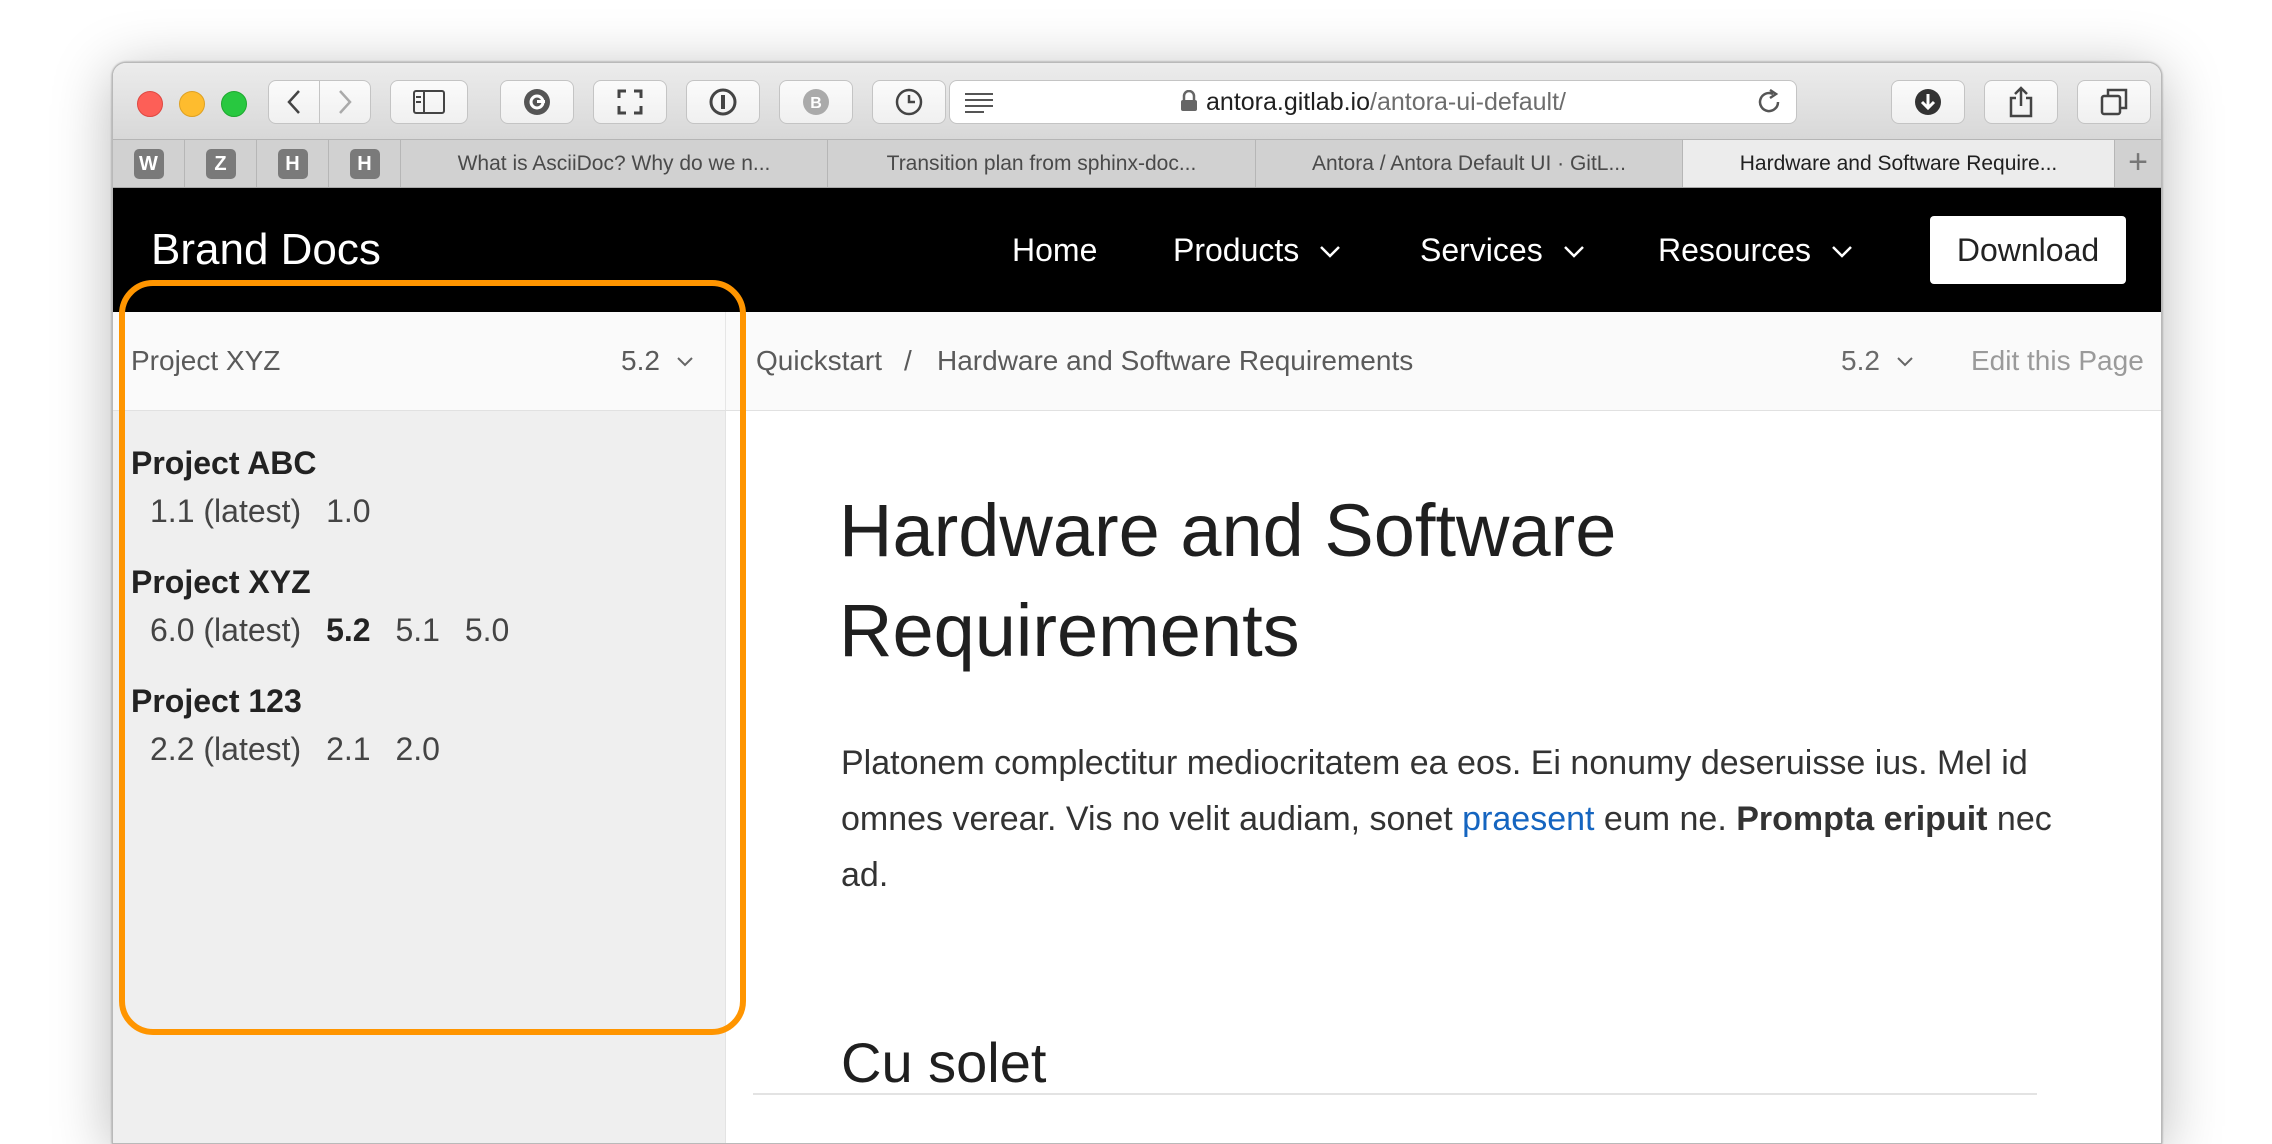 This screenshot has height=1144, width=2272. I want to click on project-entry: Project XYZ 6.0 (latest) 5.2 5.1 5.0, so click(328, 606).